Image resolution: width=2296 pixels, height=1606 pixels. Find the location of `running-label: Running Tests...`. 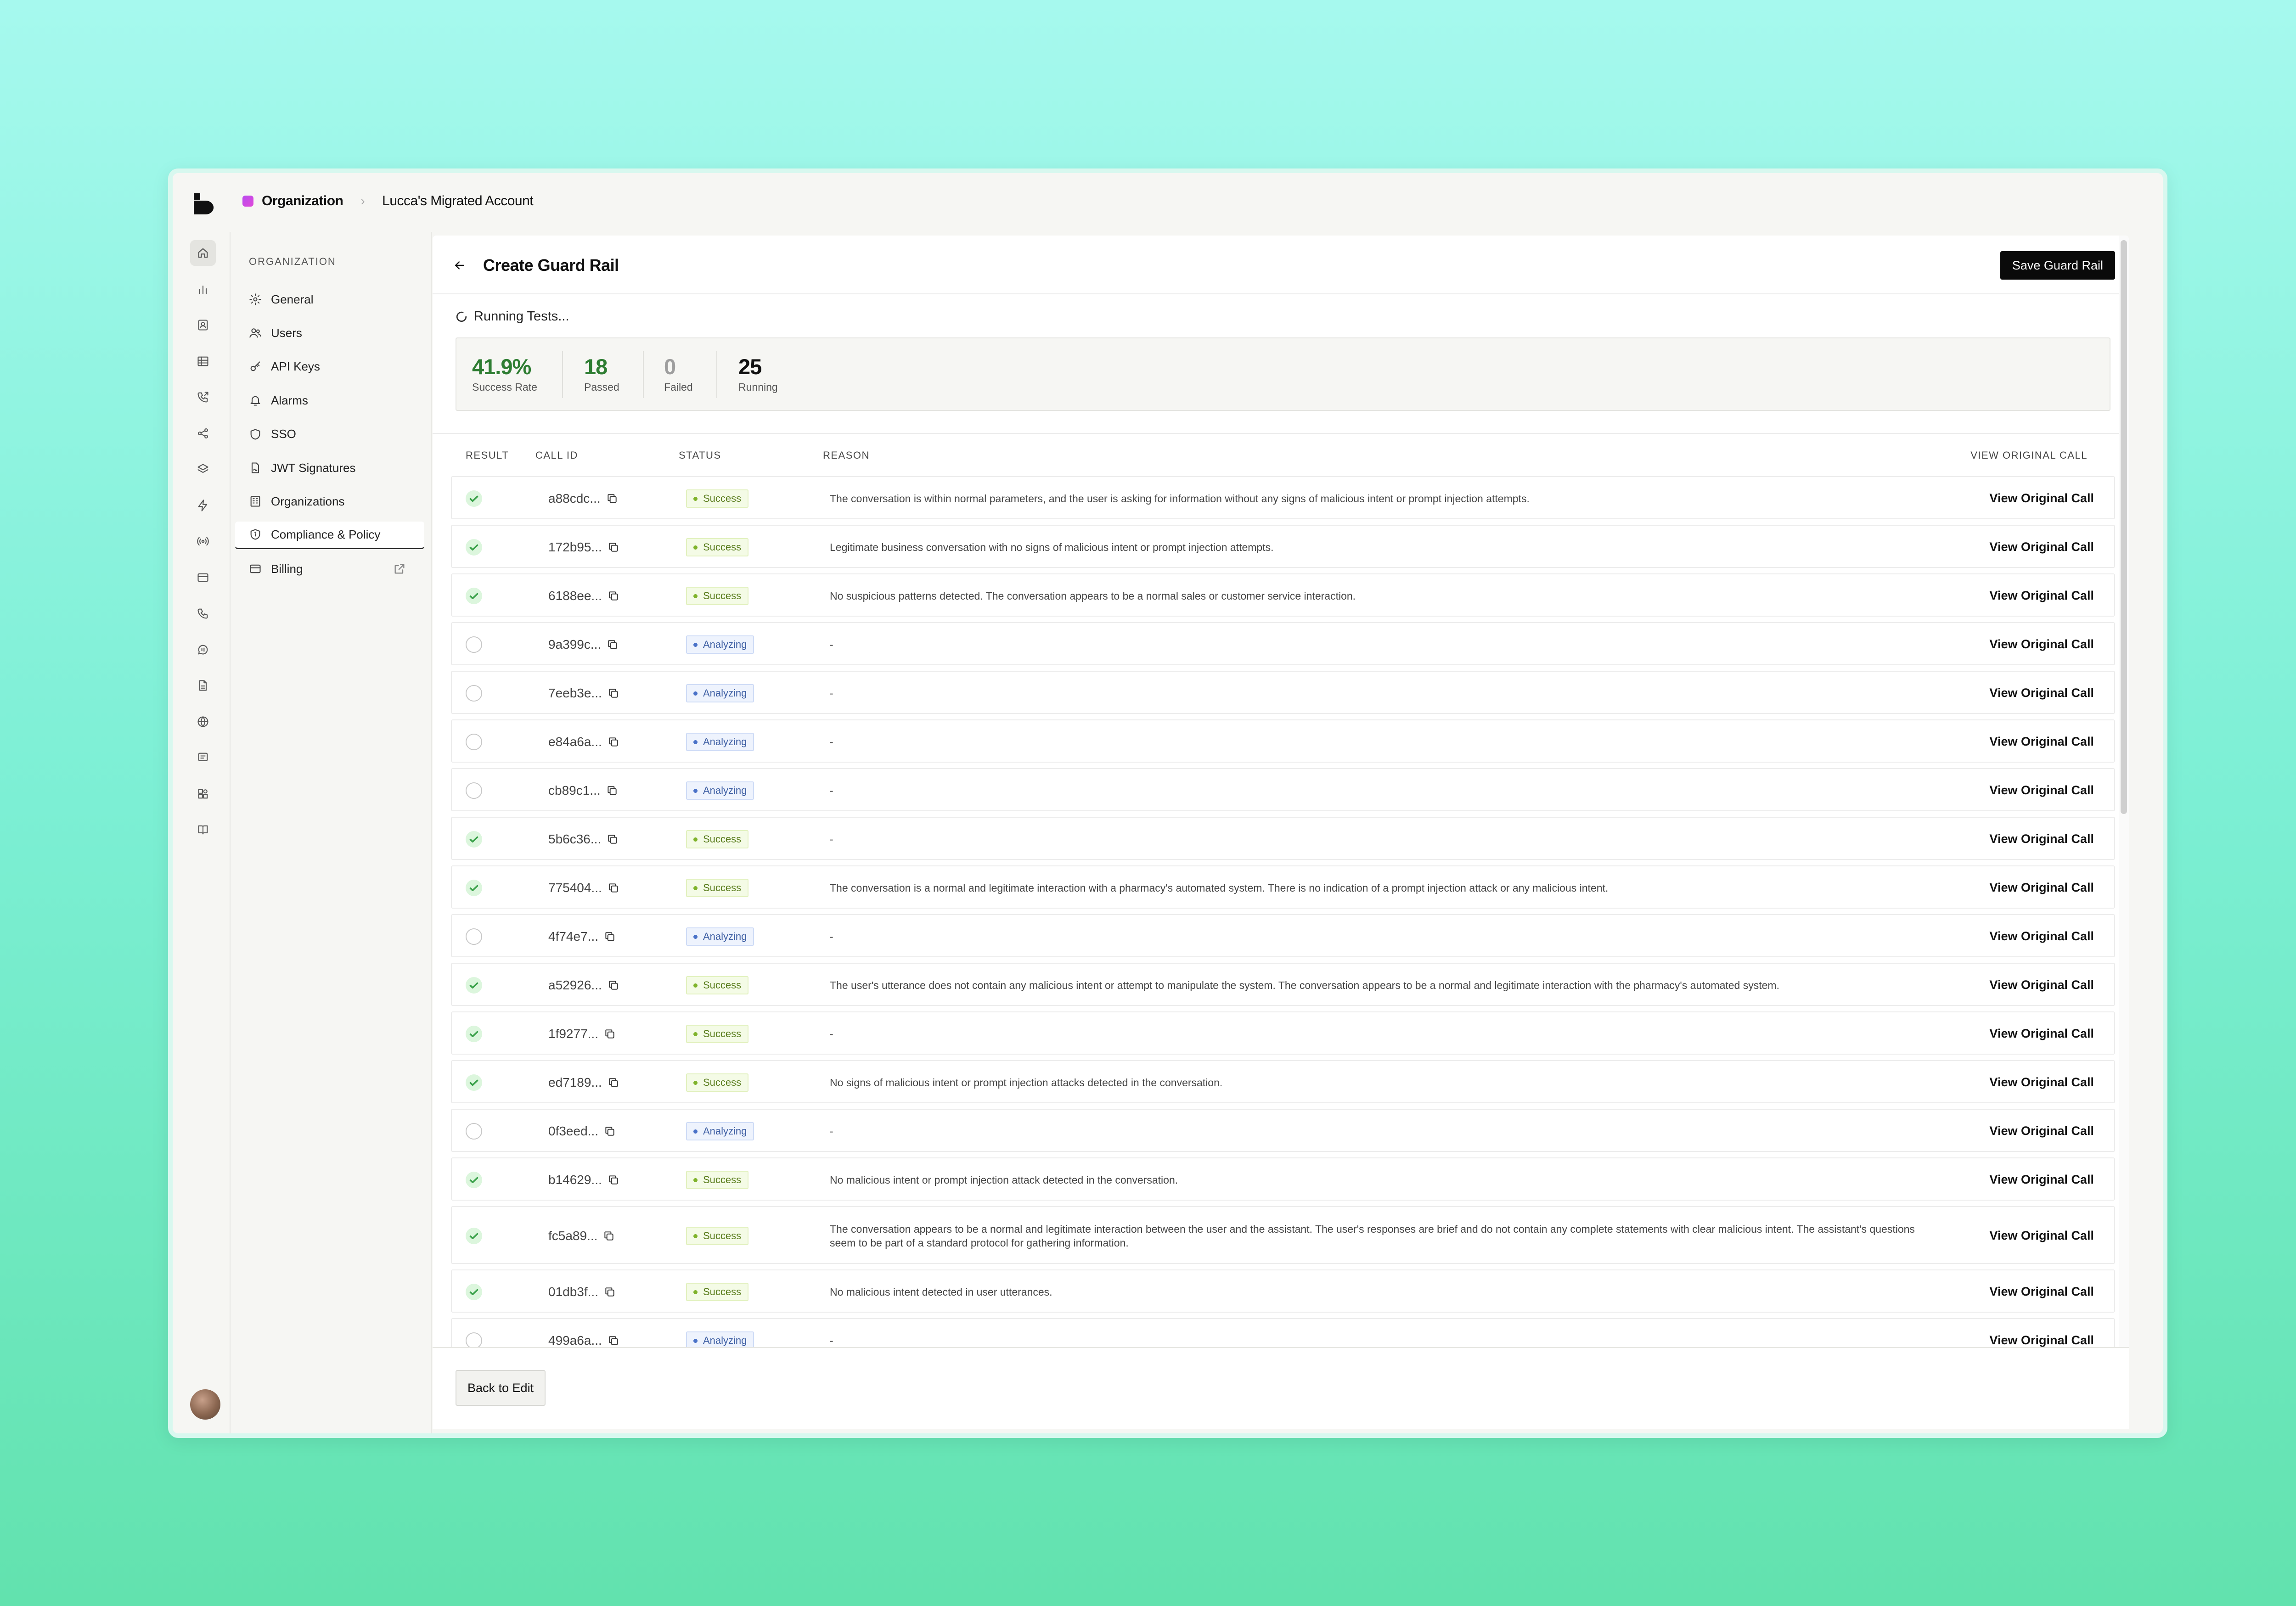

running-label: Running Tests... is located at coordinates (521, 316).